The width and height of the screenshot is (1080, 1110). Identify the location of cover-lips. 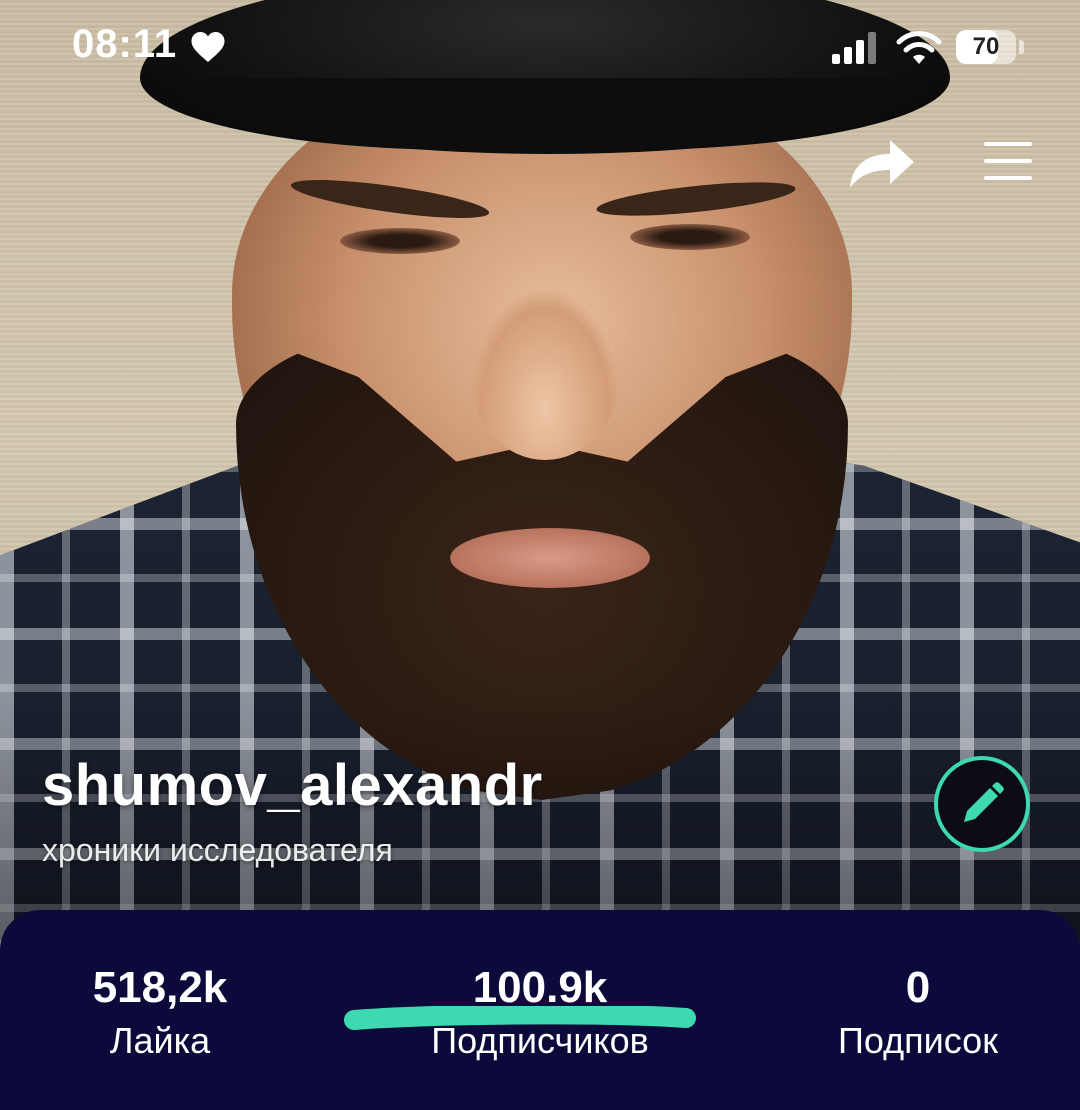
(550, 558).